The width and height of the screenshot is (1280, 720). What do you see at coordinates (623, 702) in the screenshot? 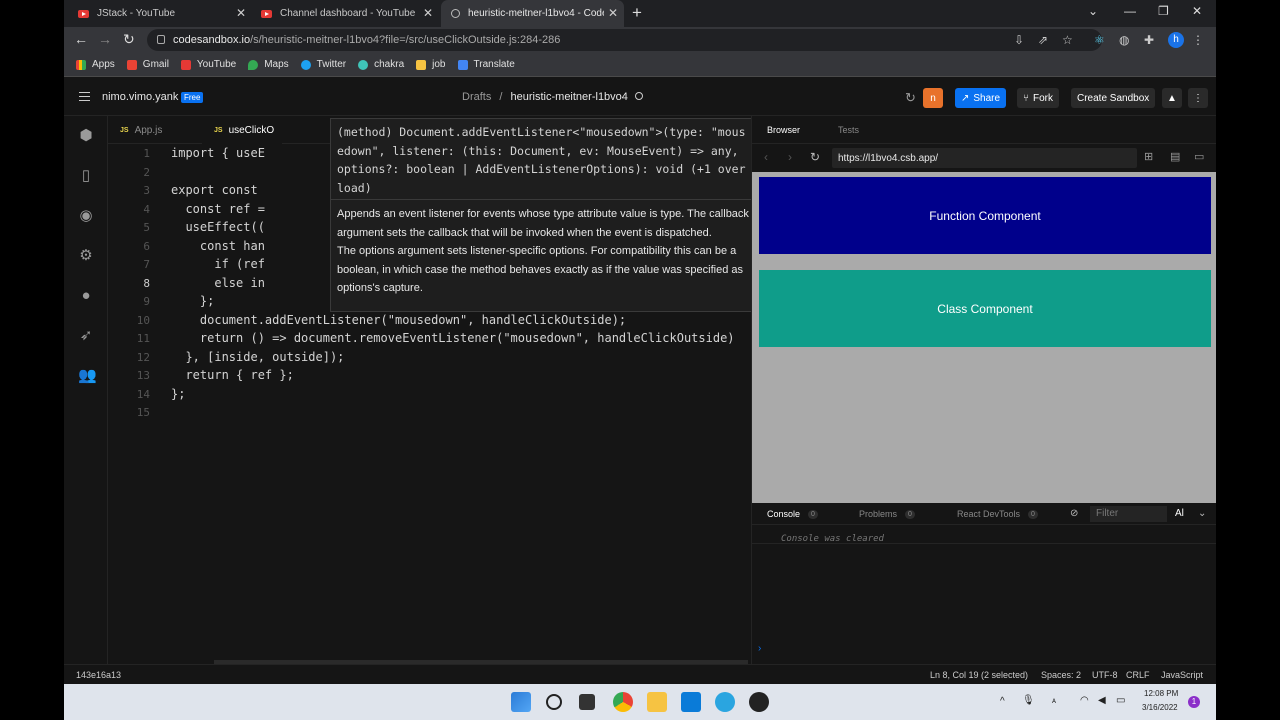
I see `chrome-icon` at bounding box center [623, 702].